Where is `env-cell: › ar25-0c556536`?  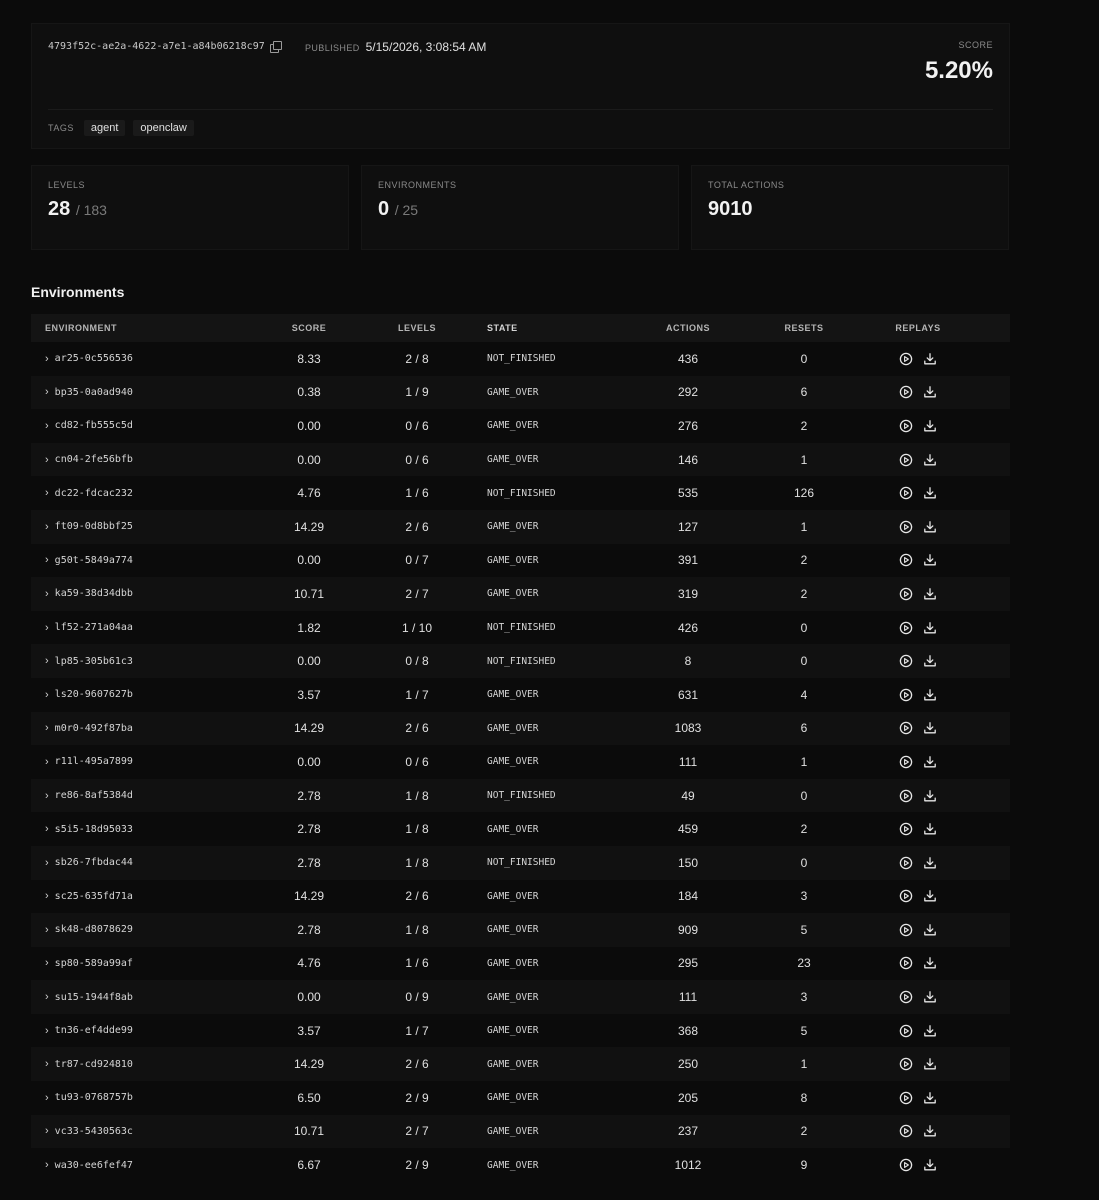
env-cell: › ar25-0c556536 is located at coordinates (134, 359).